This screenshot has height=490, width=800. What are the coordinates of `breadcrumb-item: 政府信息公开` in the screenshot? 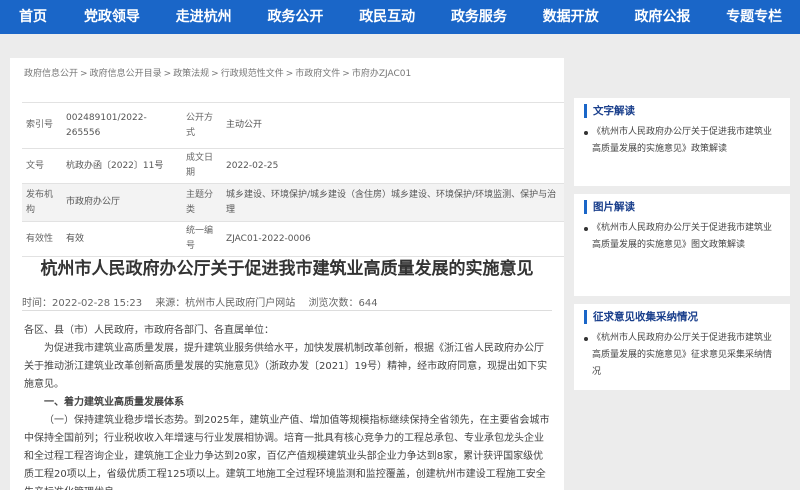 It's located at (51, 74).